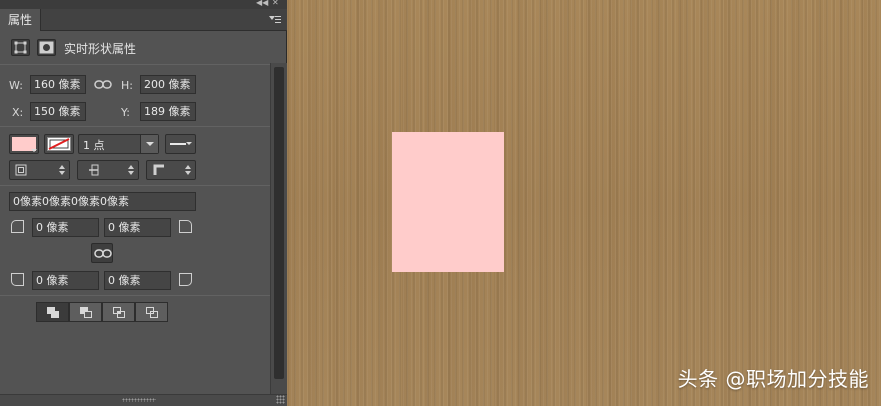 The image size is (881, 406). I want to click on stroke-align-icon, so click(21, 170).